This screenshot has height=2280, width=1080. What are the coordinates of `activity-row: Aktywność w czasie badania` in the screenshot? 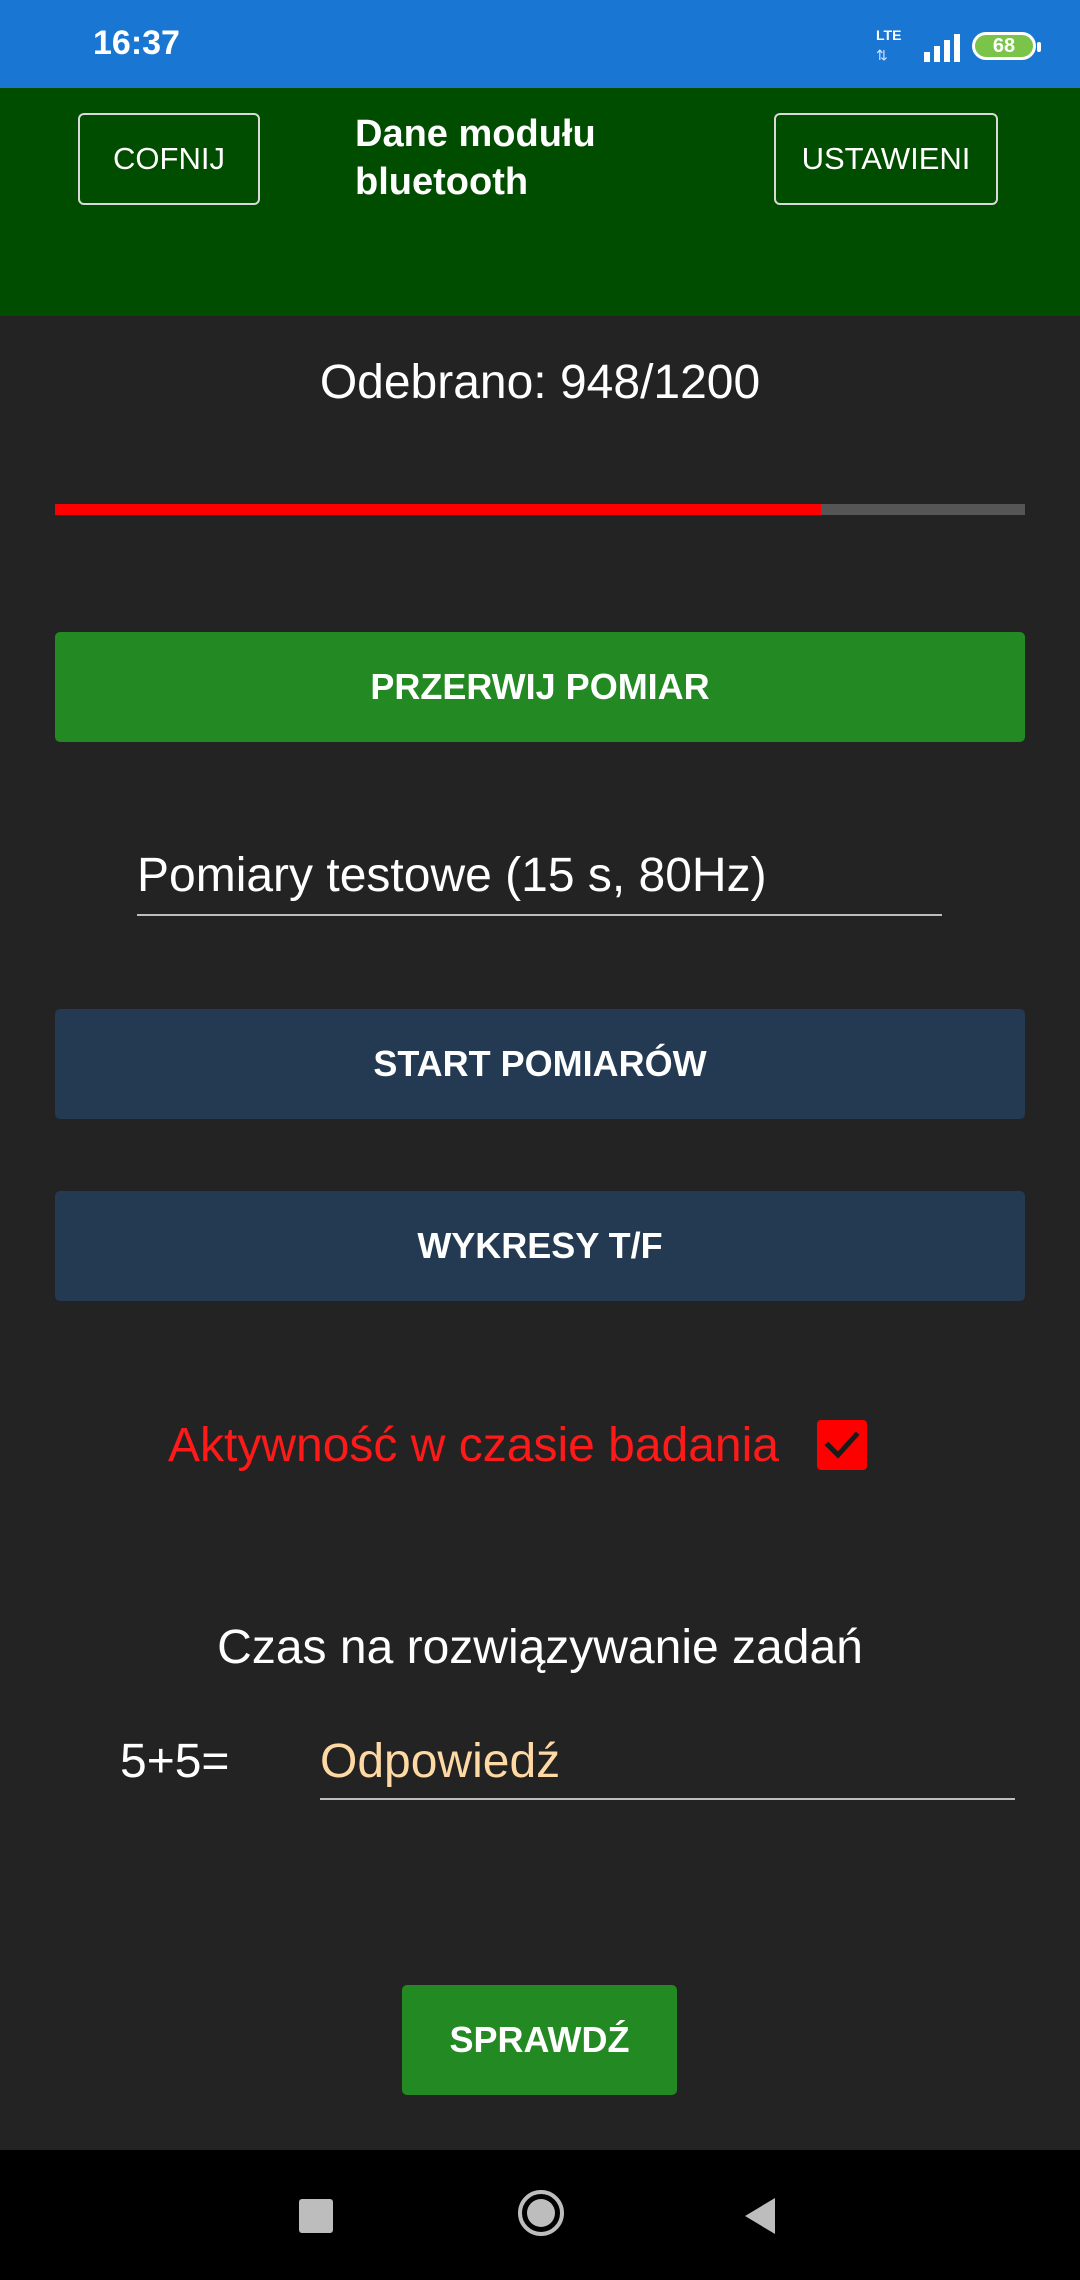 It's located at (517, 1445).